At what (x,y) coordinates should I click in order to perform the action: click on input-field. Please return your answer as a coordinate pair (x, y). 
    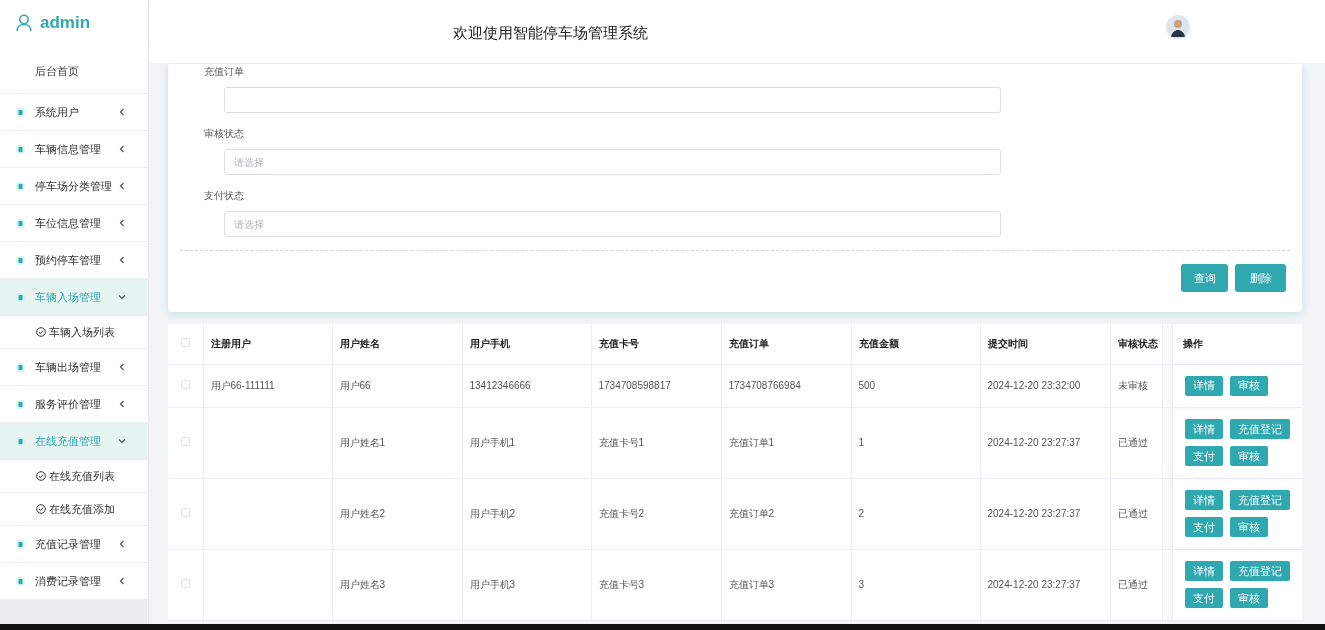
    Looking at the image, I should click on (612, 100).